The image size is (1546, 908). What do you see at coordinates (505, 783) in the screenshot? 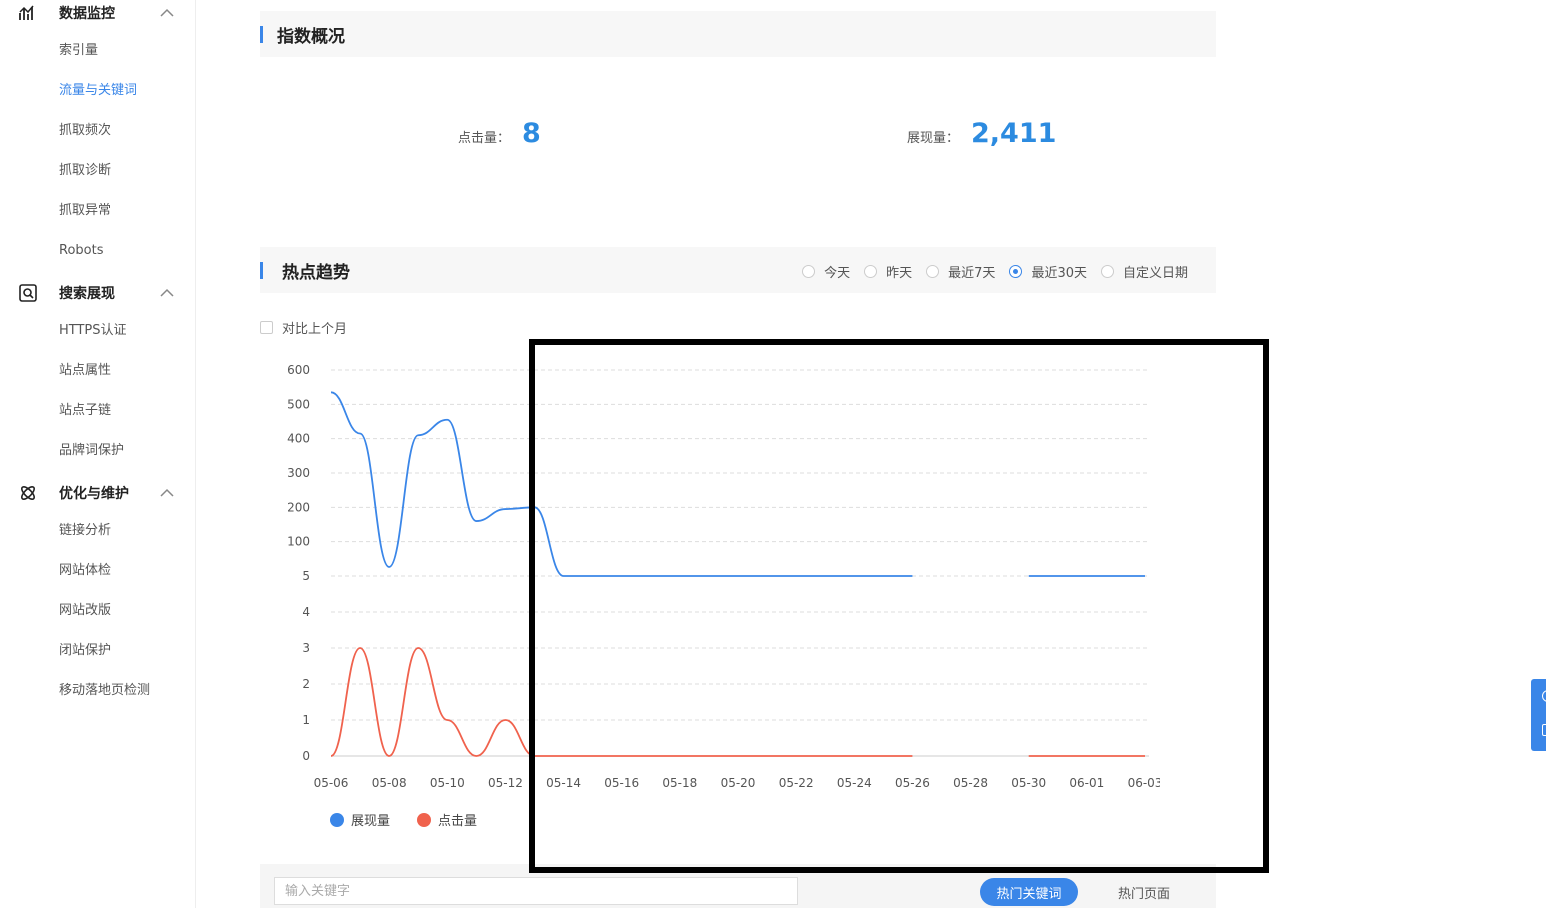
I see `x-tick-label: 05-12` at bounding box center [505, 783].